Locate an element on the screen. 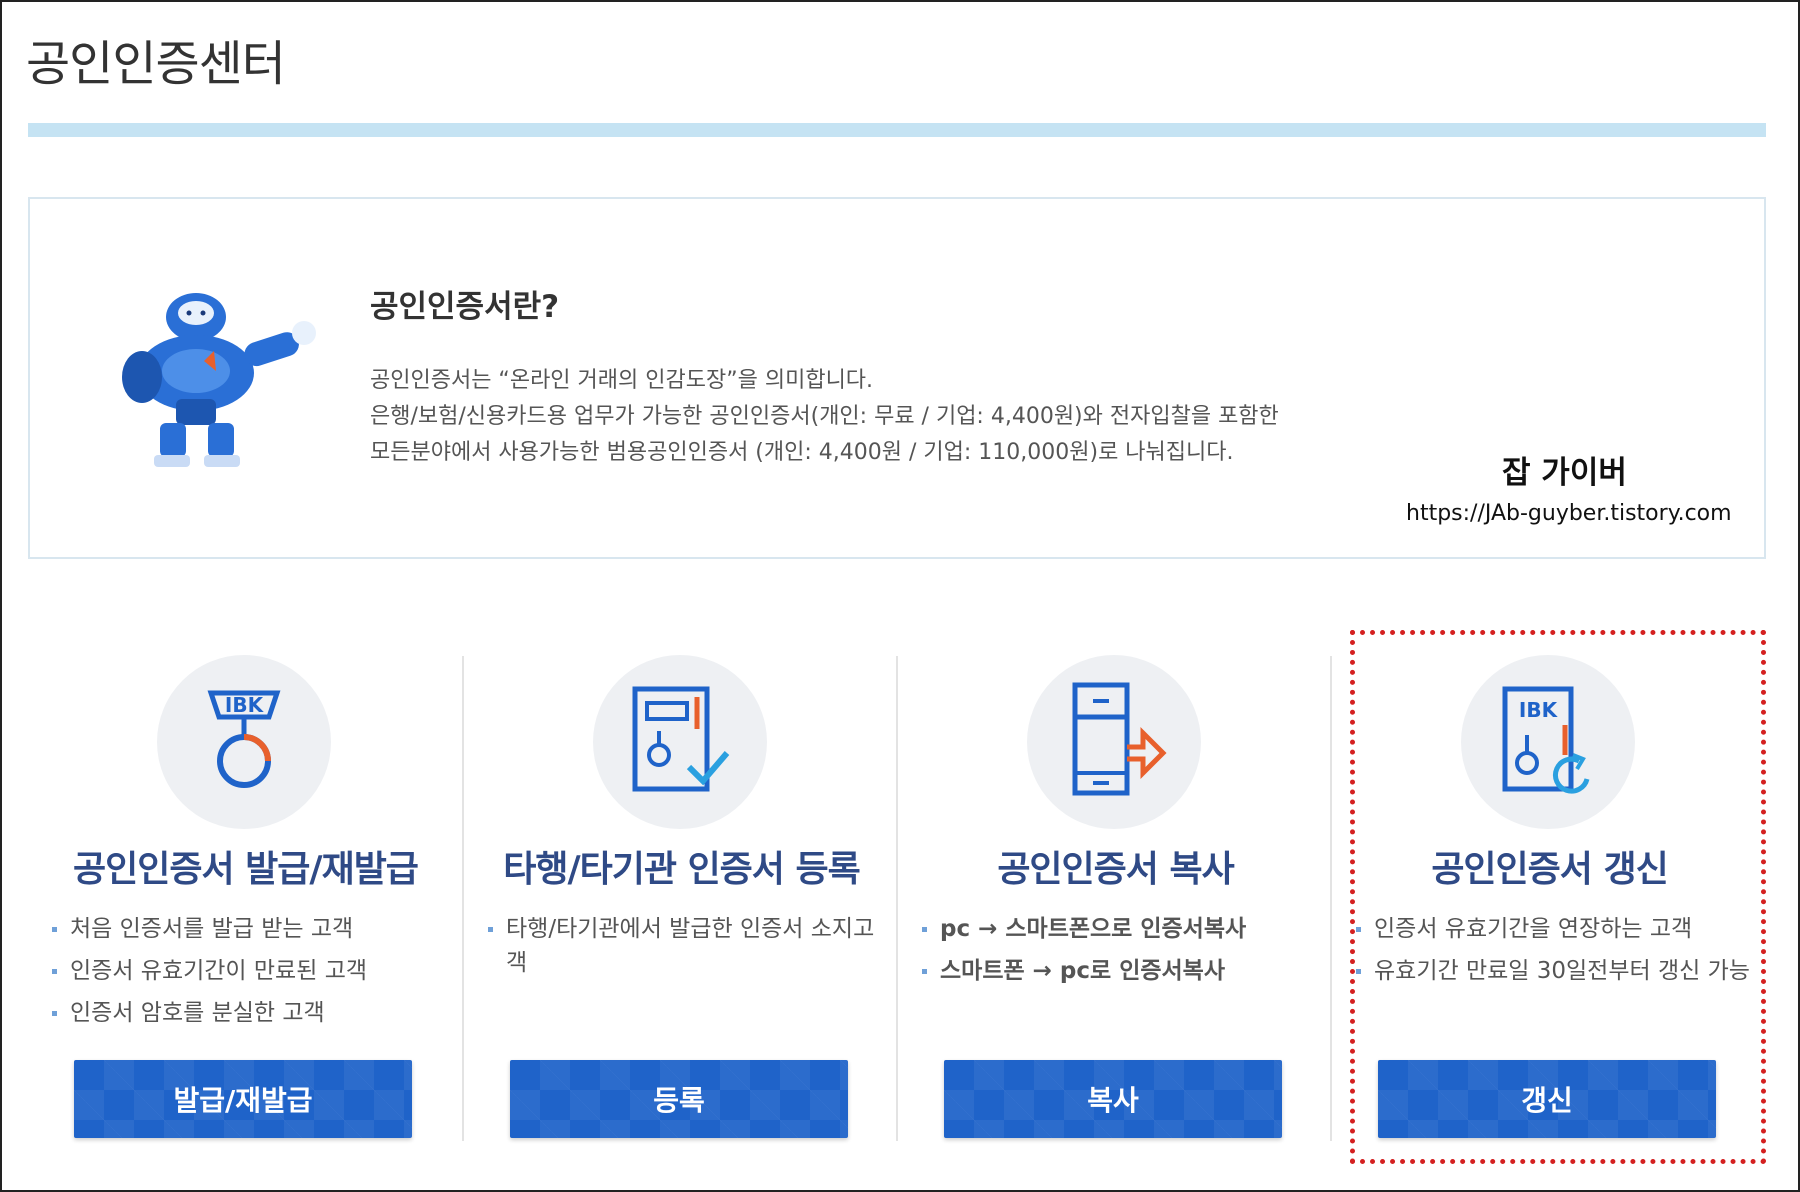  ibk-medal-icon: IBK is located at coordinates (244, 739).